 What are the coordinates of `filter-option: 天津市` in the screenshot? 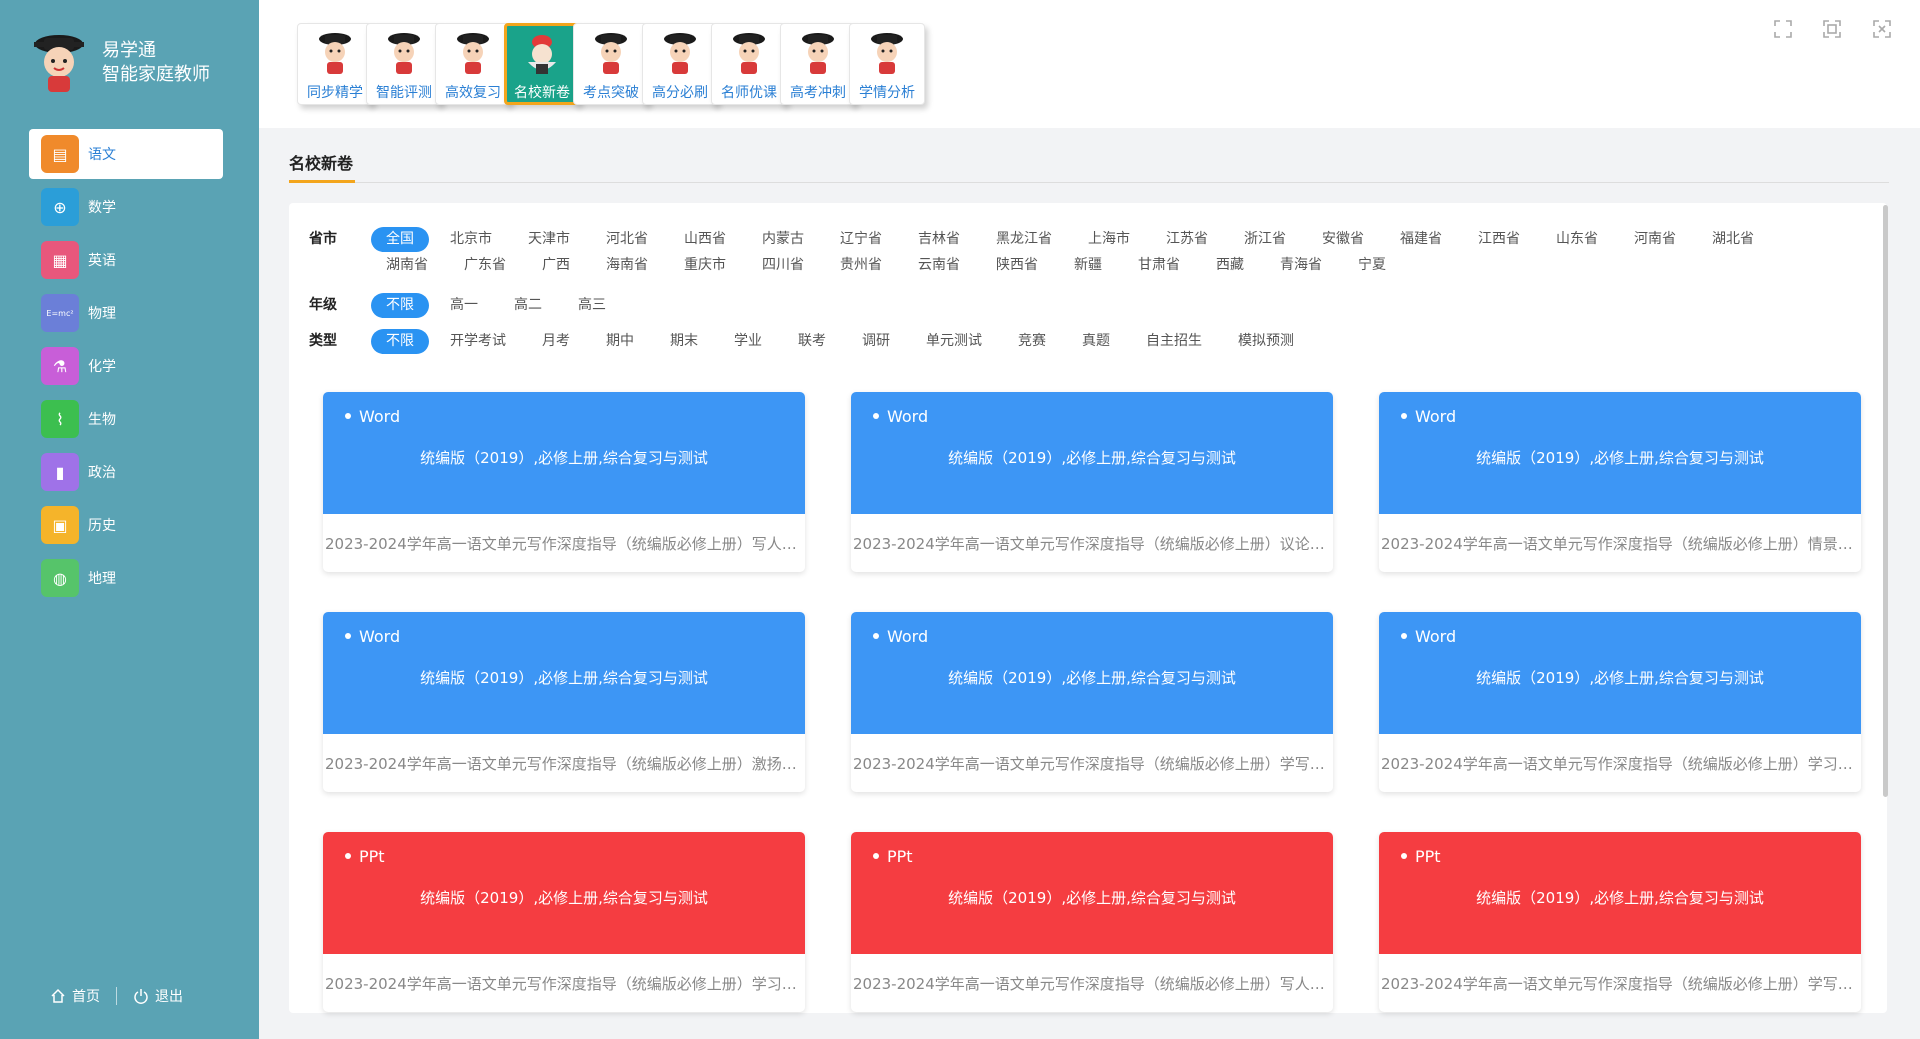 It's located at (549, 239).